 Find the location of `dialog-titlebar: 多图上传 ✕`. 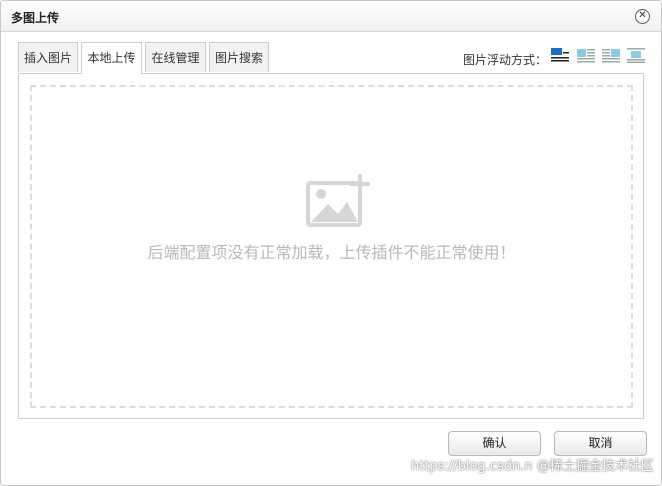

dialog-titlebar: 多图上传 ✕ is located at coordinates (331, 16).